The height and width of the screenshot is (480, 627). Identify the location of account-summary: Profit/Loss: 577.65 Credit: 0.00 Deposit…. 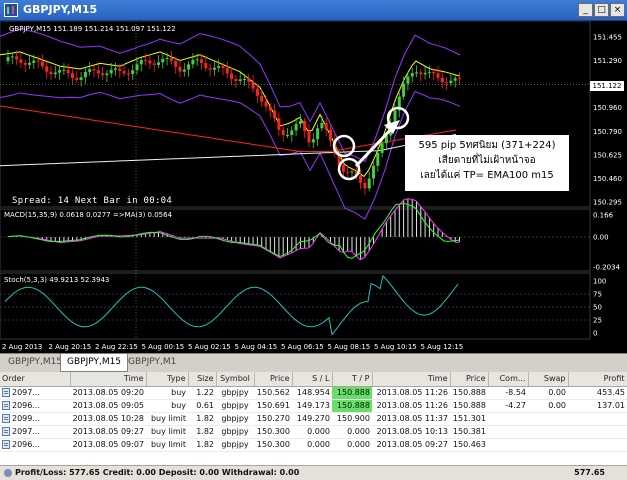
(313, 472).